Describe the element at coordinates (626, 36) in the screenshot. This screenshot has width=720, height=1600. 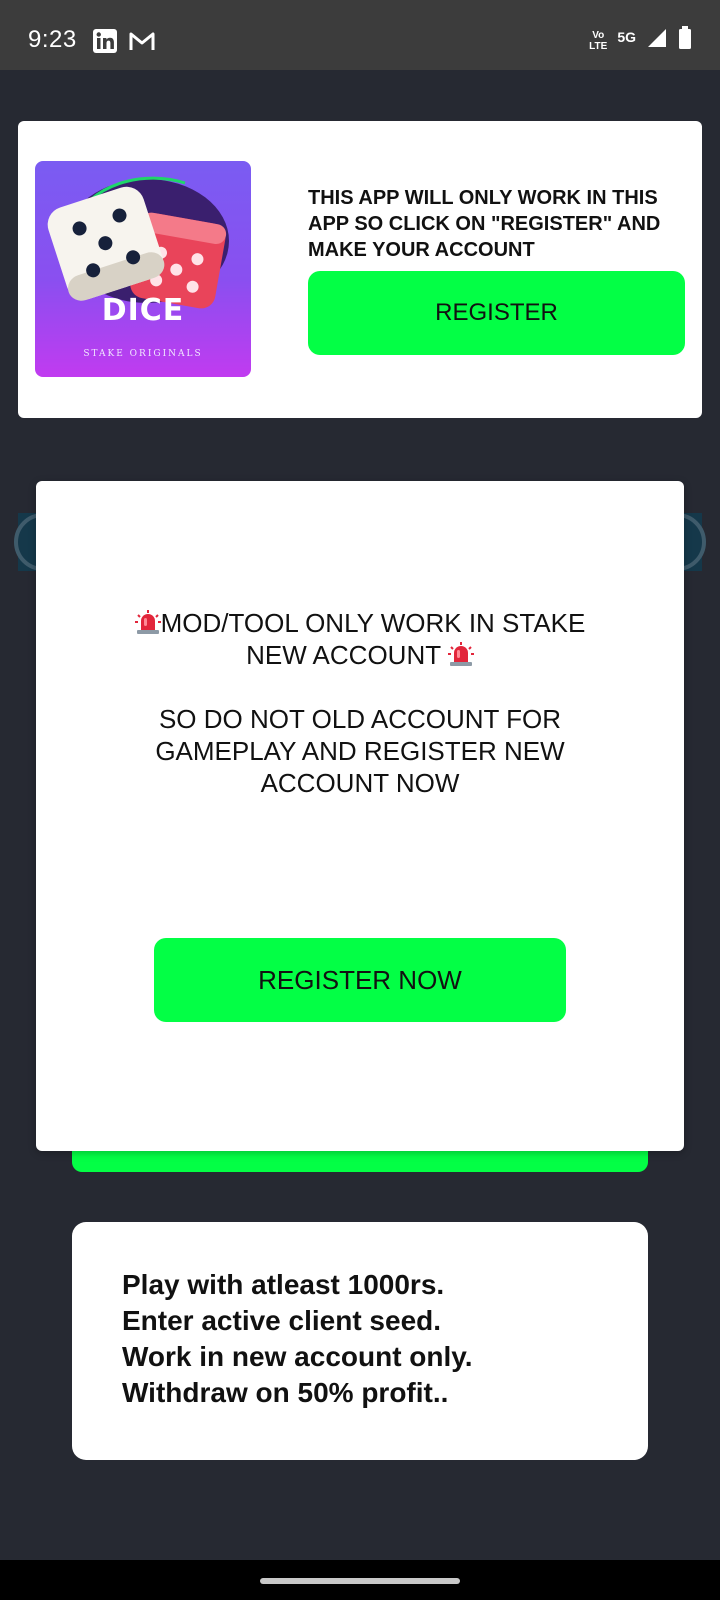
I see `network-type: 5G` at that location.